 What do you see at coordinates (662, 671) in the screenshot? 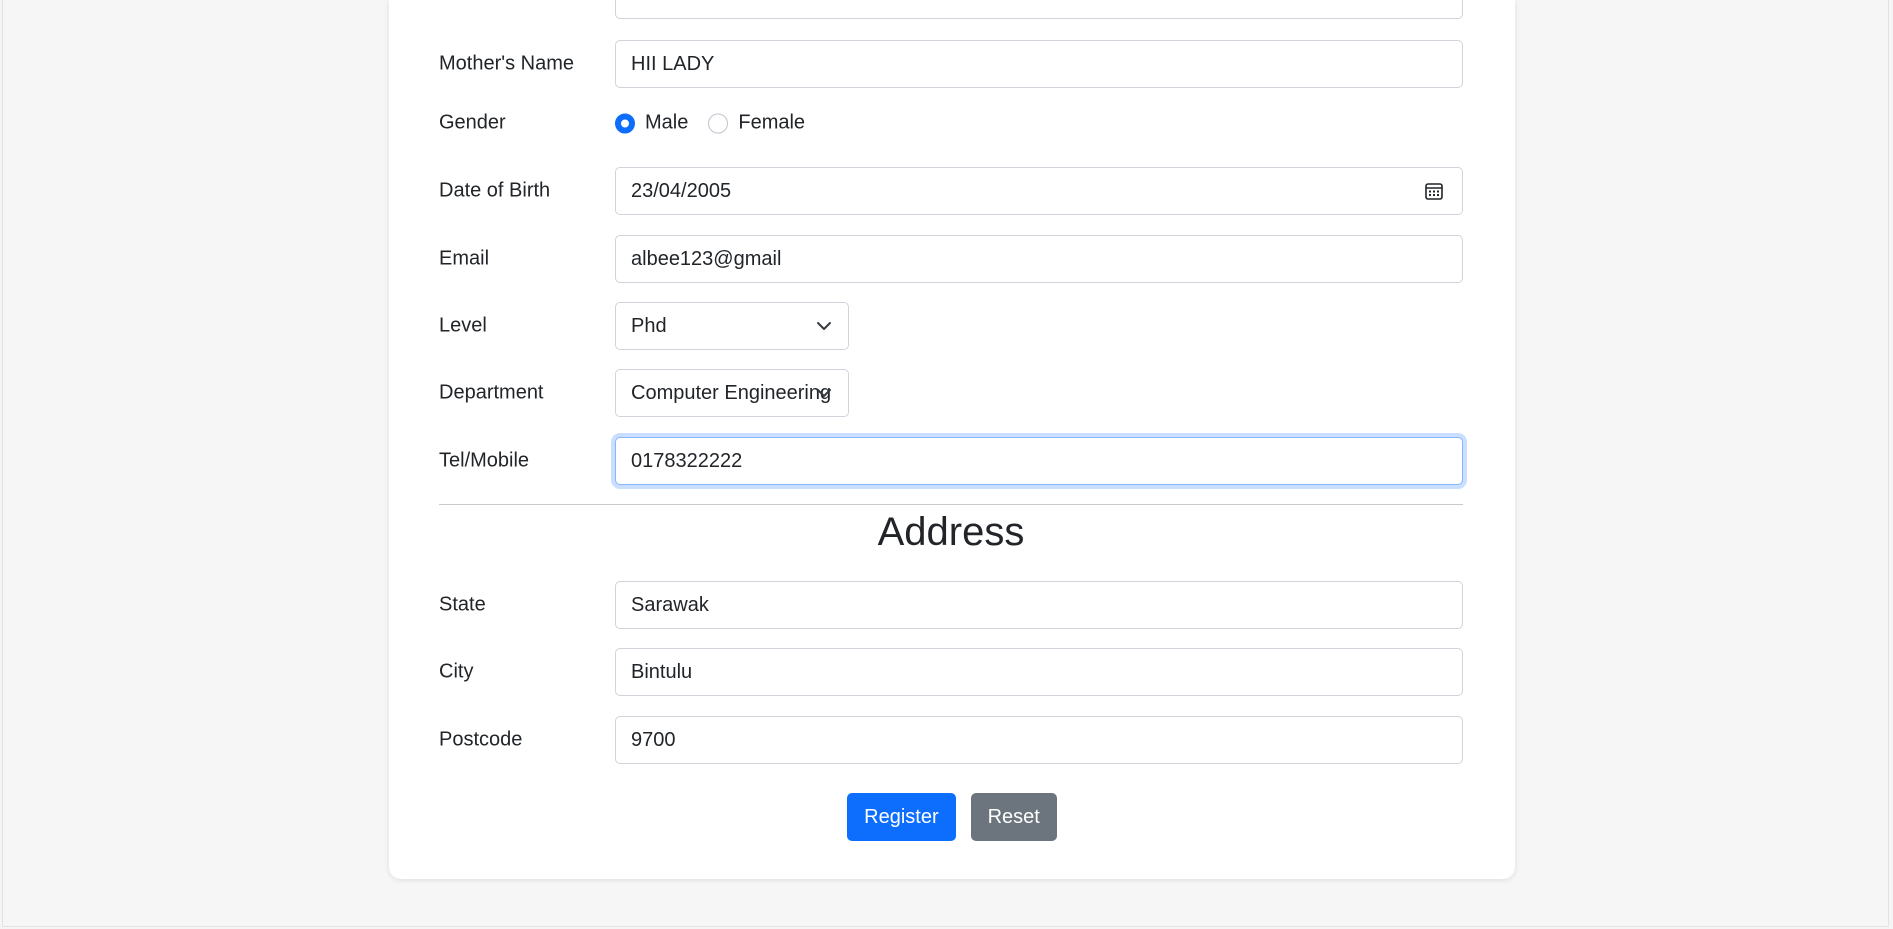
I see `city-value: Bintulu` at bounding box center [662, 671].